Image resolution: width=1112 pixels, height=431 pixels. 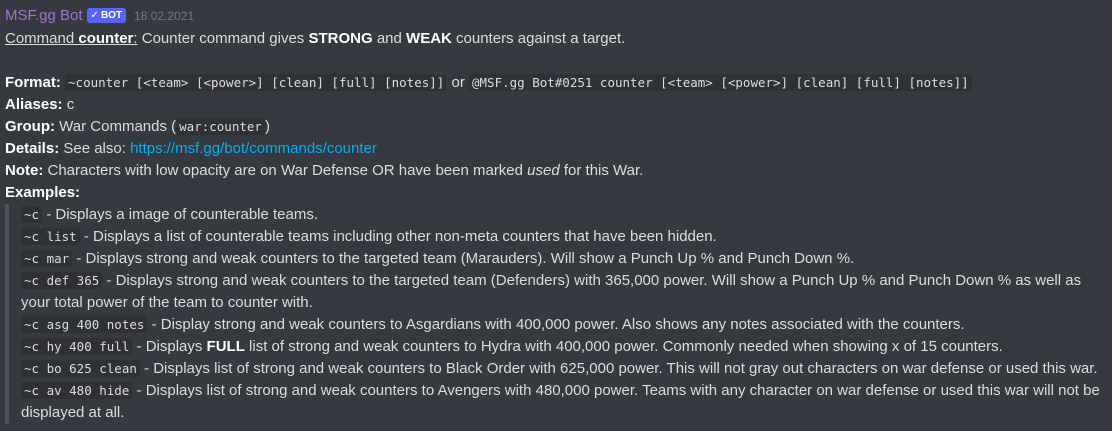 I want to click on strong-word: STRONG, so click(x=340, y=38).